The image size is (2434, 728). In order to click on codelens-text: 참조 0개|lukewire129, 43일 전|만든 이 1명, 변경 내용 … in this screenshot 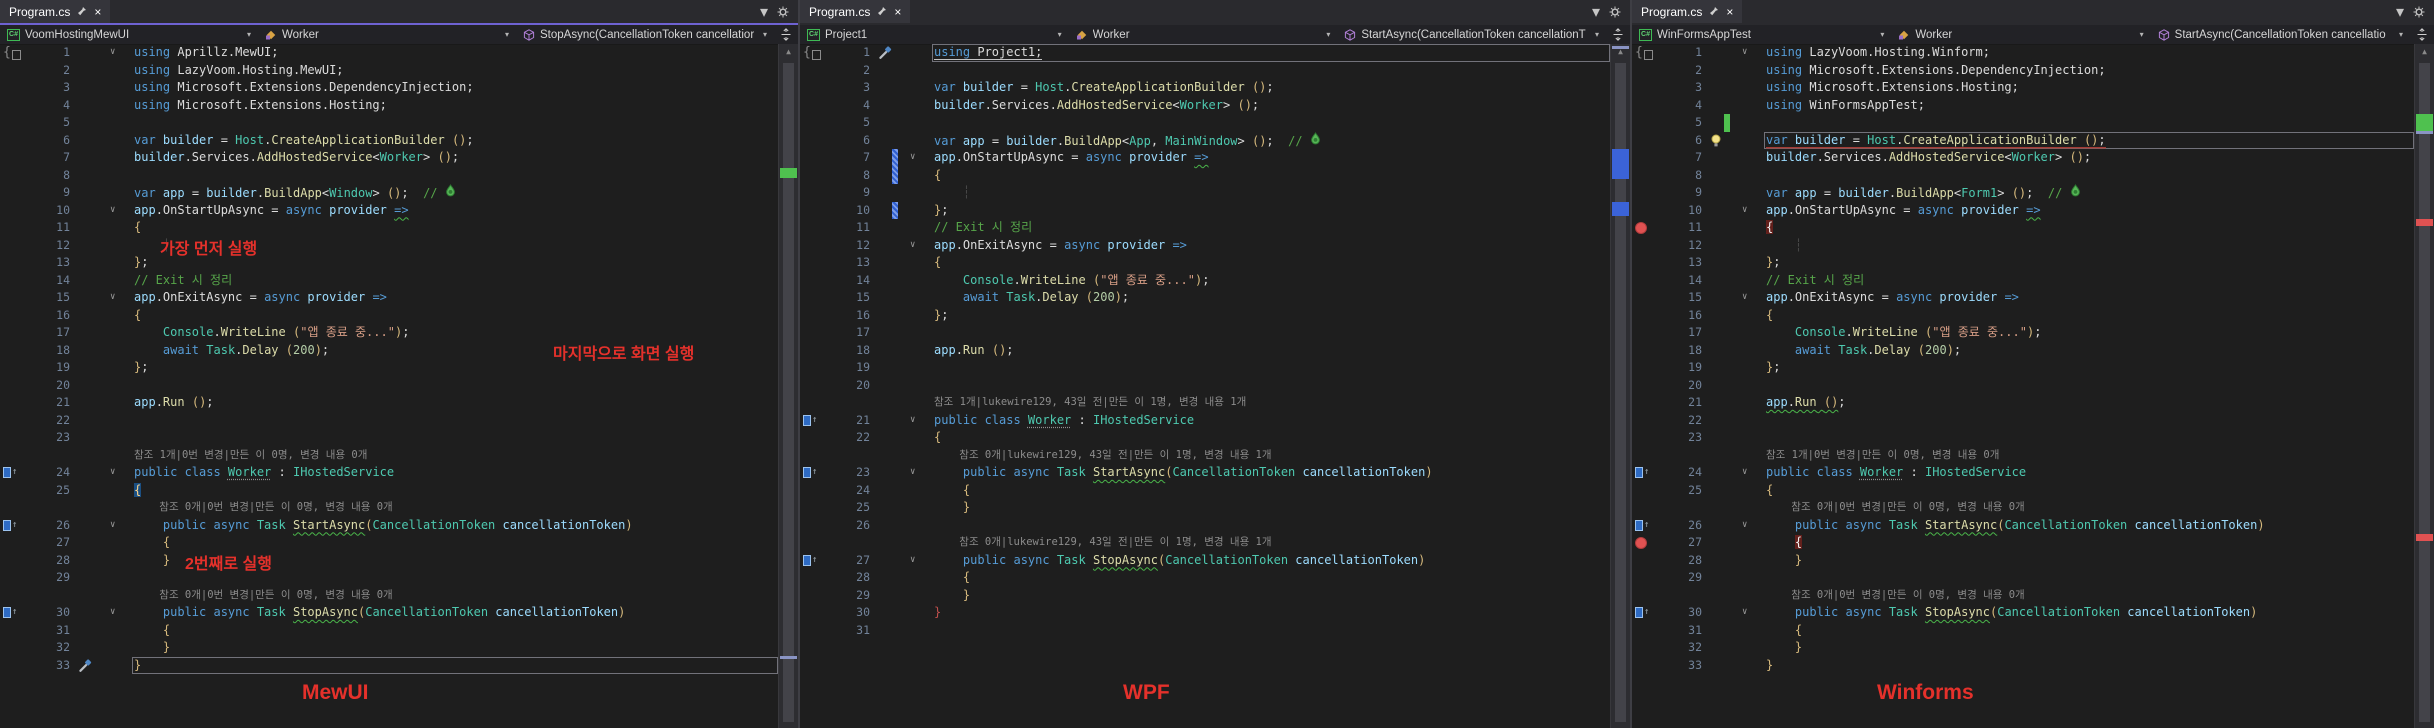, I will do `click(1271, 456)`.